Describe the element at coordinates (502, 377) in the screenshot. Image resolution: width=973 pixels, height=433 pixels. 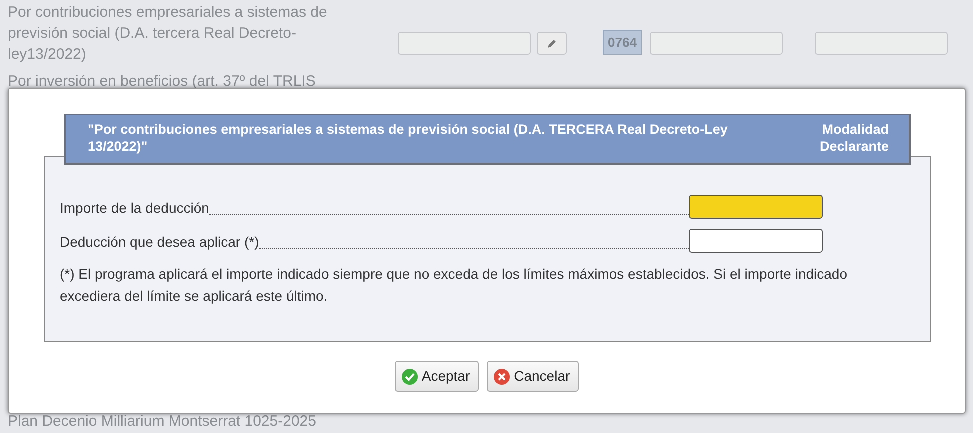
I see `close-icon` at that location.